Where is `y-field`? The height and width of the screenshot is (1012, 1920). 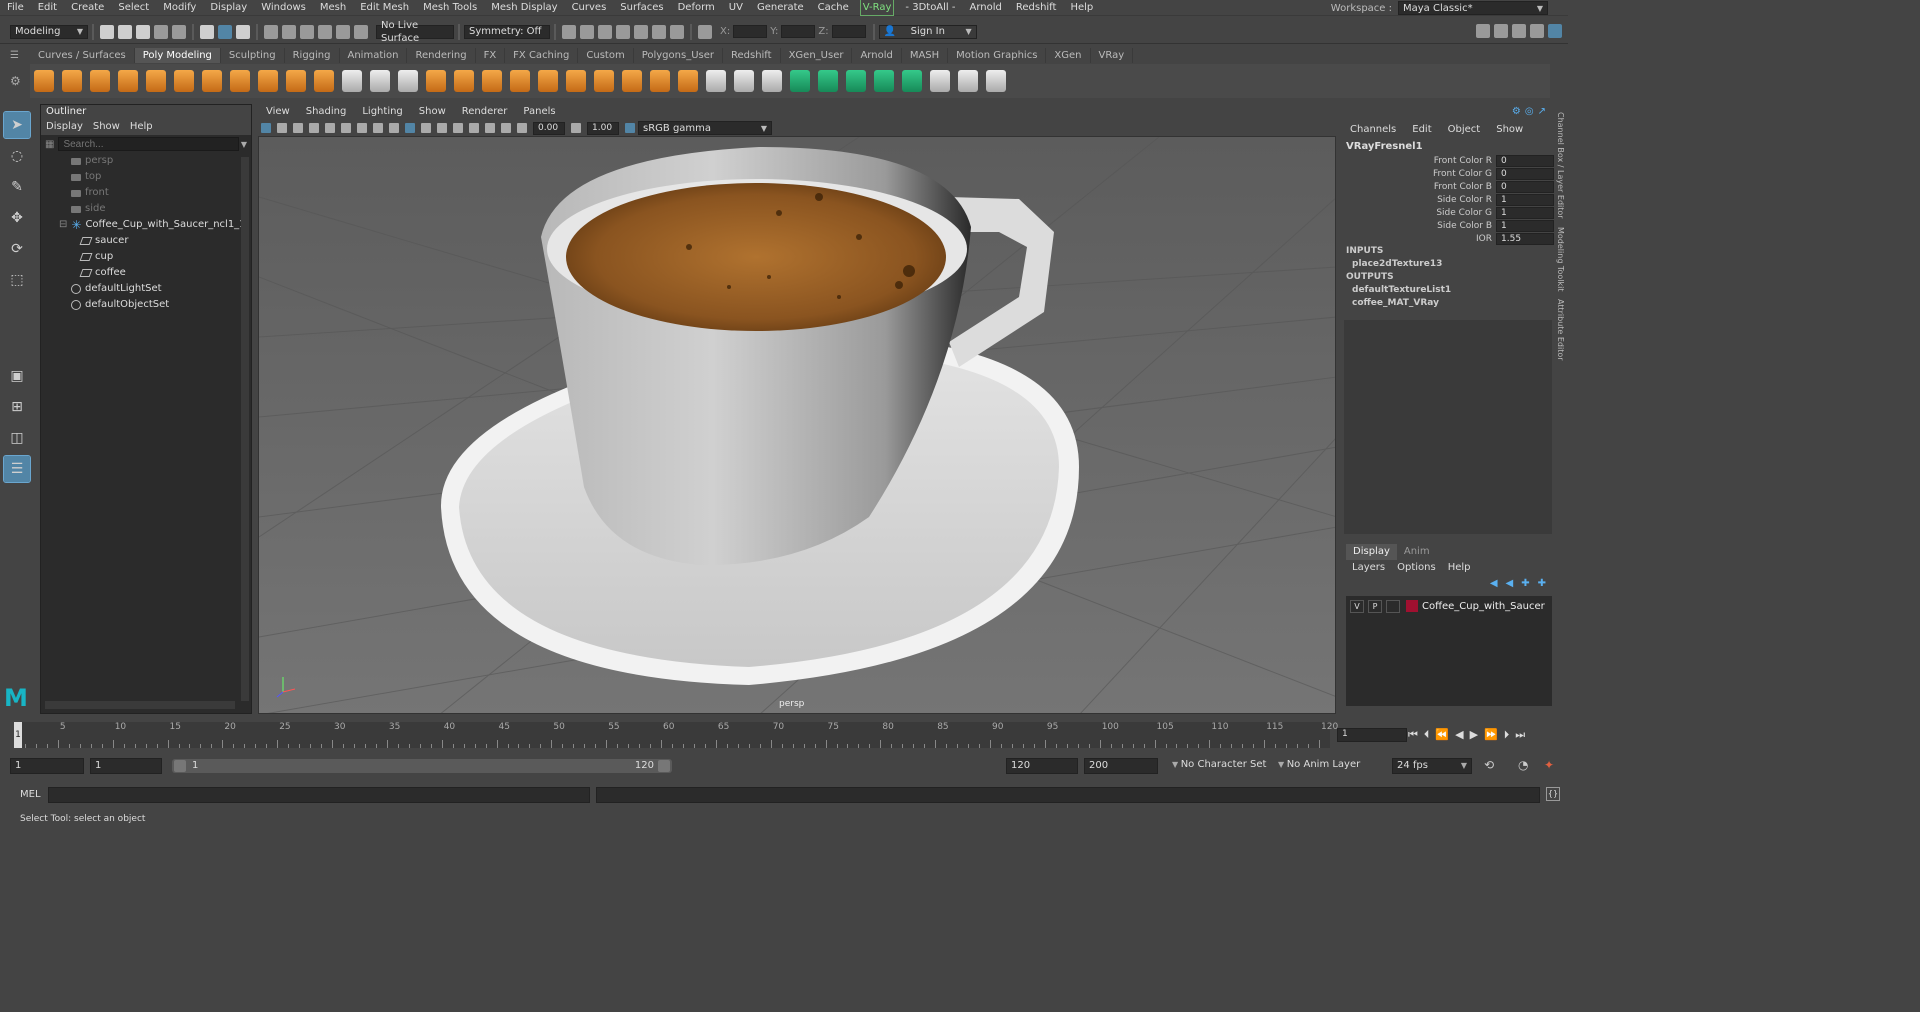 y-field is located at coordinates (798, 31).